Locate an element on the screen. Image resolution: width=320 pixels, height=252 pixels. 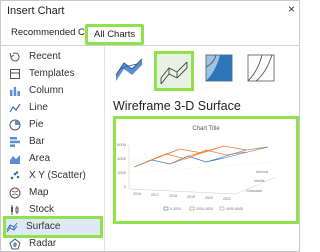
sidebar-item-stock: Stock is located at coordinates (55, 210).